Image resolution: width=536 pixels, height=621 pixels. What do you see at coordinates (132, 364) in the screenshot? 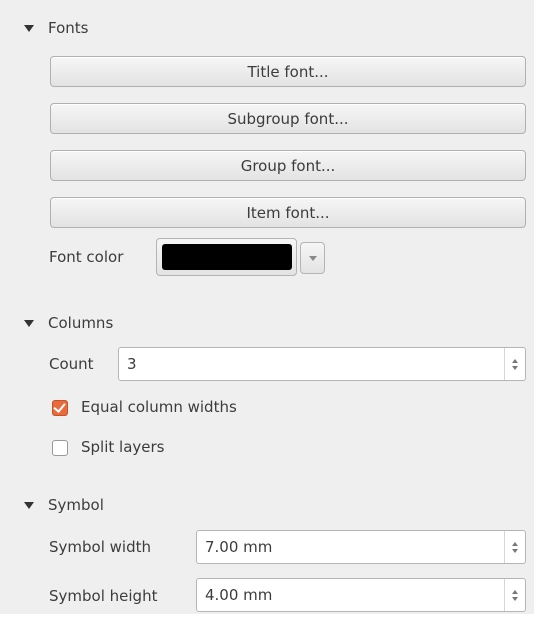
I see `count-value: 3` at bounding box center [132, 364].